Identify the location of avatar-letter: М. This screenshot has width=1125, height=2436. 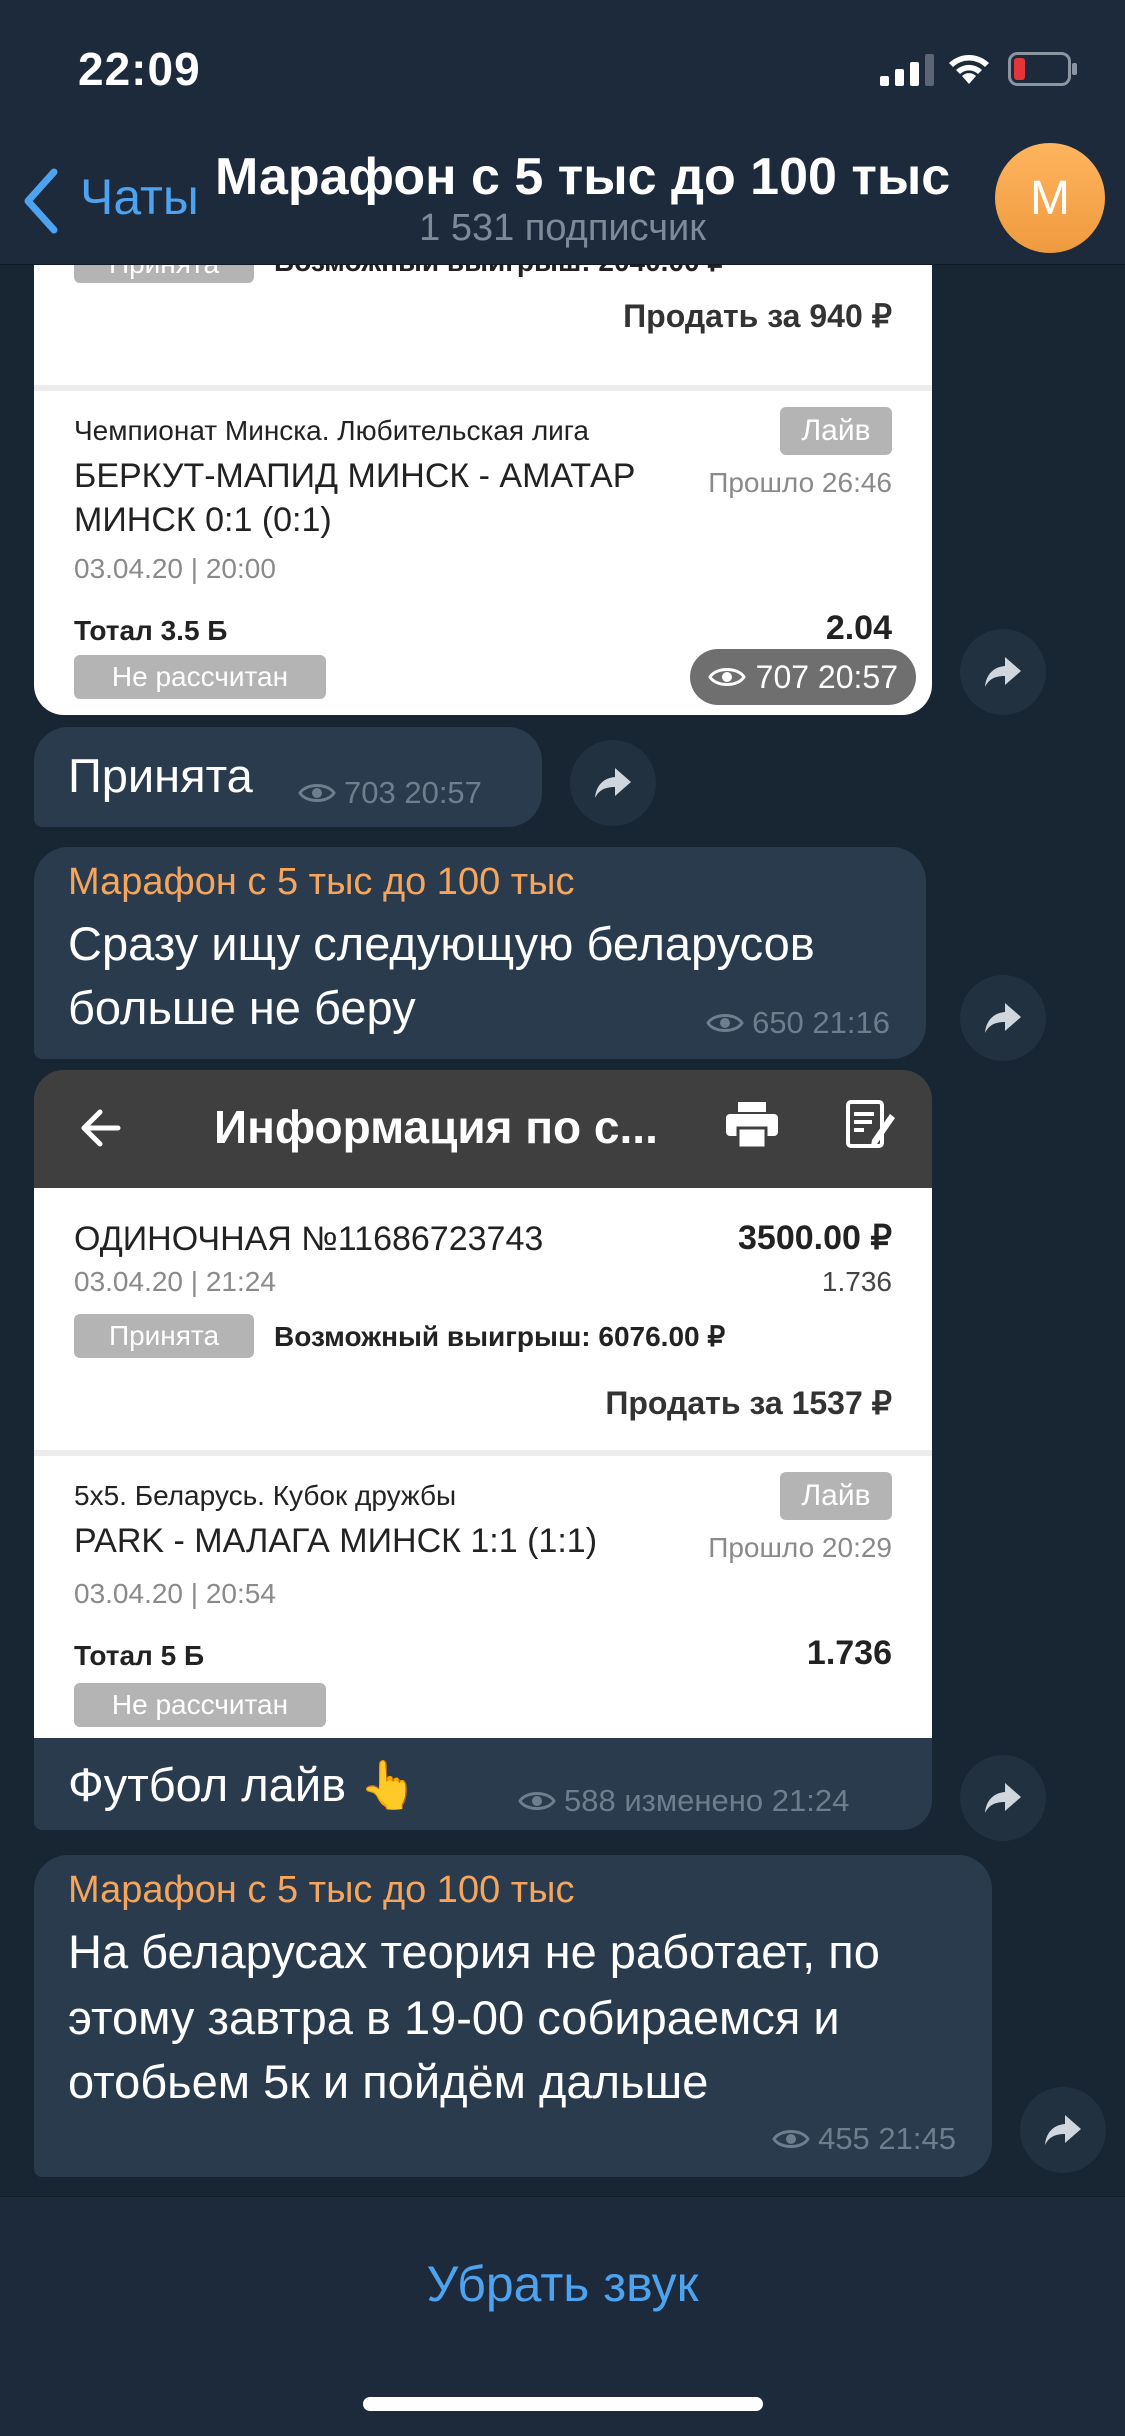
(1050, 198).